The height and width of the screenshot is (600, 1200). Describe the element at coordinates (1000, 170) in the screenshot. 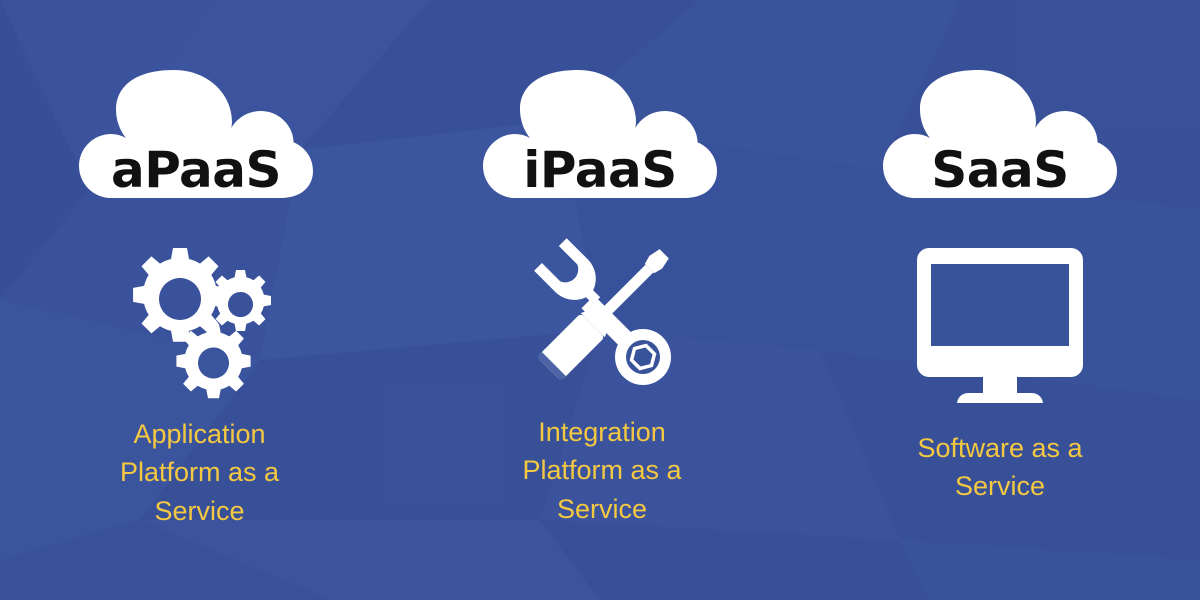

I see `cloud-label-saas: SaaS` at that location.